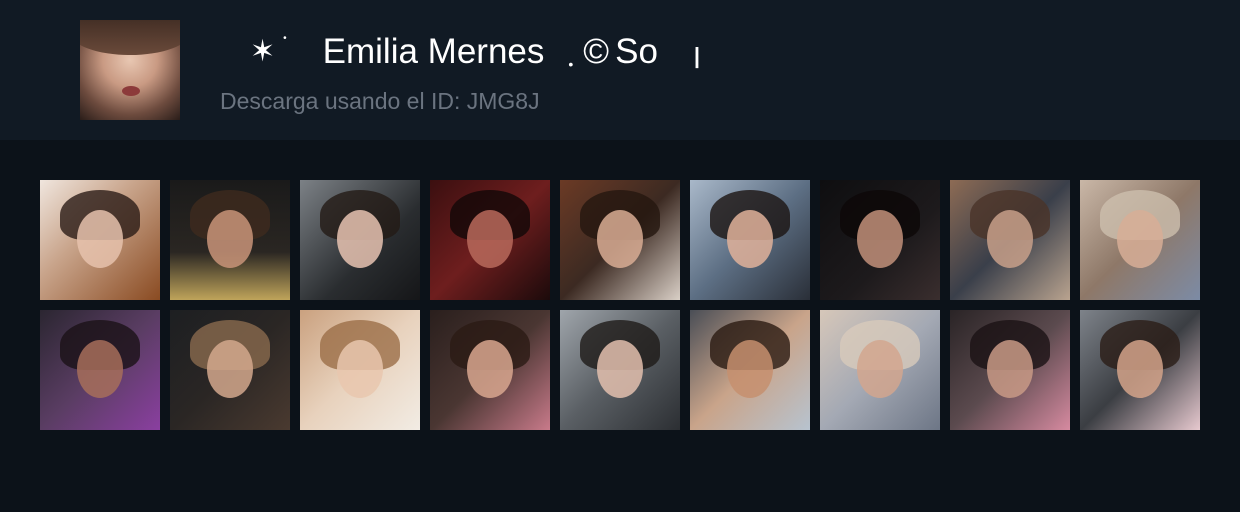 The height and width of the screenshot is (512, 1240). I want to click on star-icon: ✶, so click(263, 51).